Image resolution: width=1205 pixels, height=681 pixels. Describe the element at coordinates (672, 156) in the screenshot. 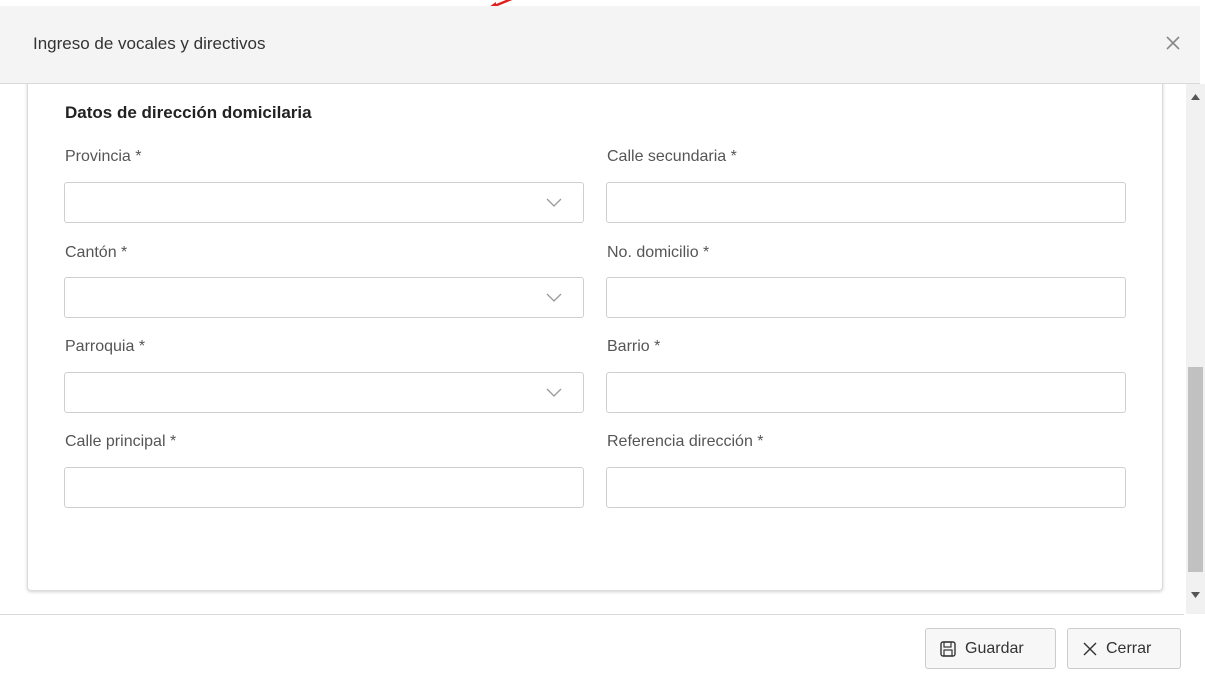

I see `calle-secundaria-label: Calle secundaria *` at that location.